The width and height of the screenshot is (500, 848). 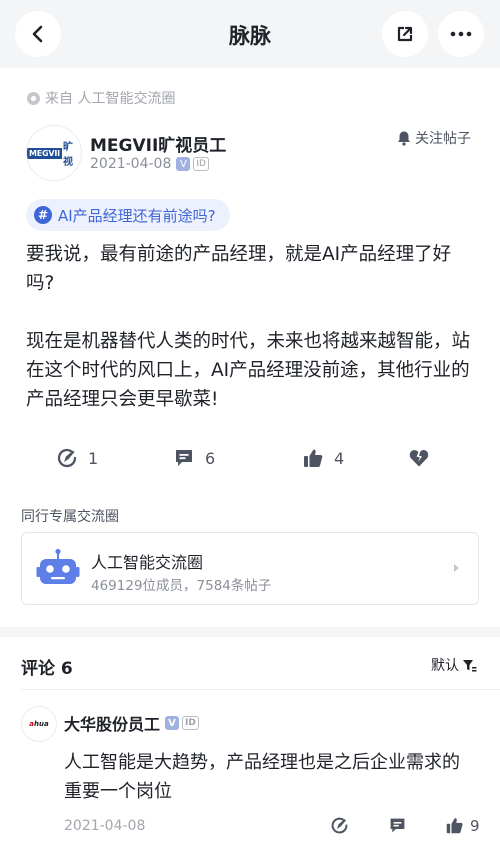 What do you see at coordinates (47, 669) in the screenshot?
I see `comments-title: 评论 6` at bounding box center [47, 669].